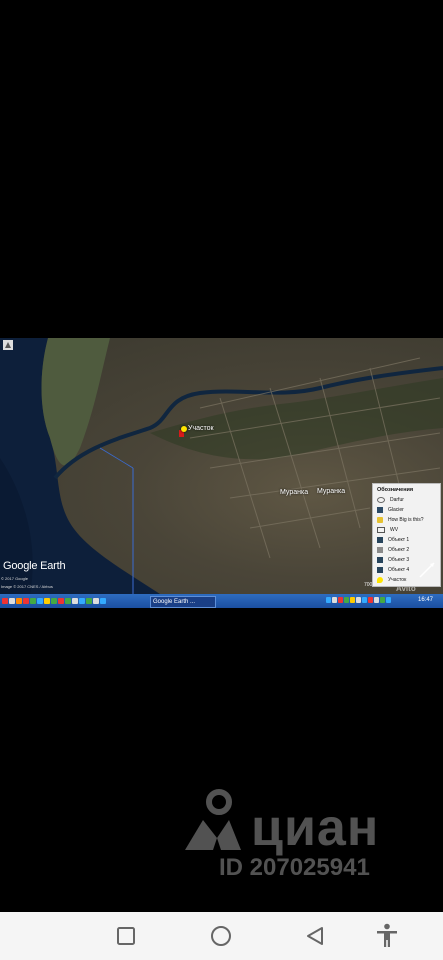 This screenshot has height=960, width=443. What do you see at coordinates (426, 600) in the screenshot?
I see `taskbar-clock: 16:47` at bounding box center [426, 600].